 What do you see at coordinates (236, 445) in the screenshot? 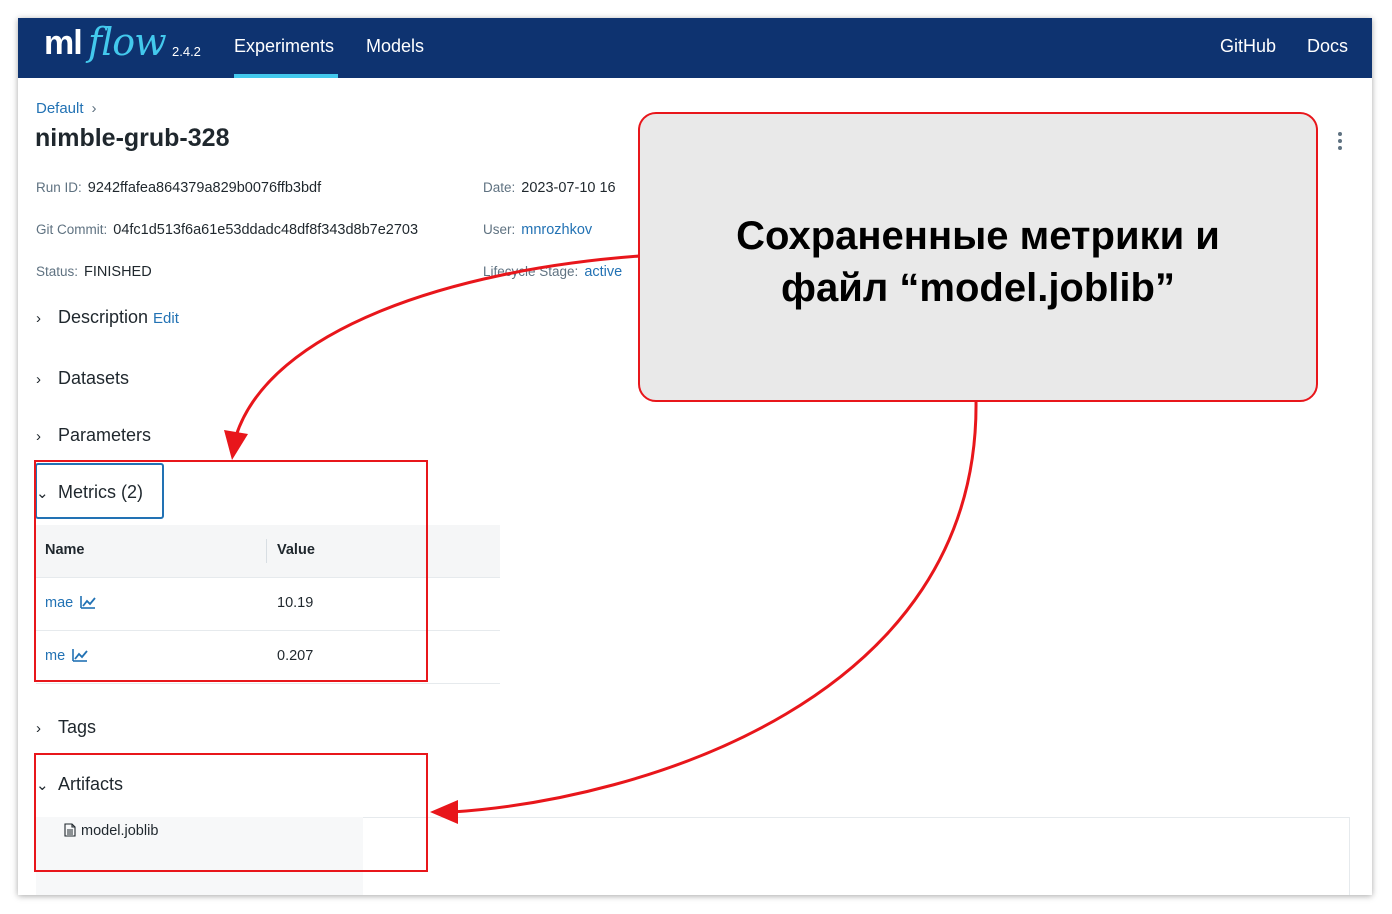
I see `arrow-head-metrics` at bounding box center [236, 445].